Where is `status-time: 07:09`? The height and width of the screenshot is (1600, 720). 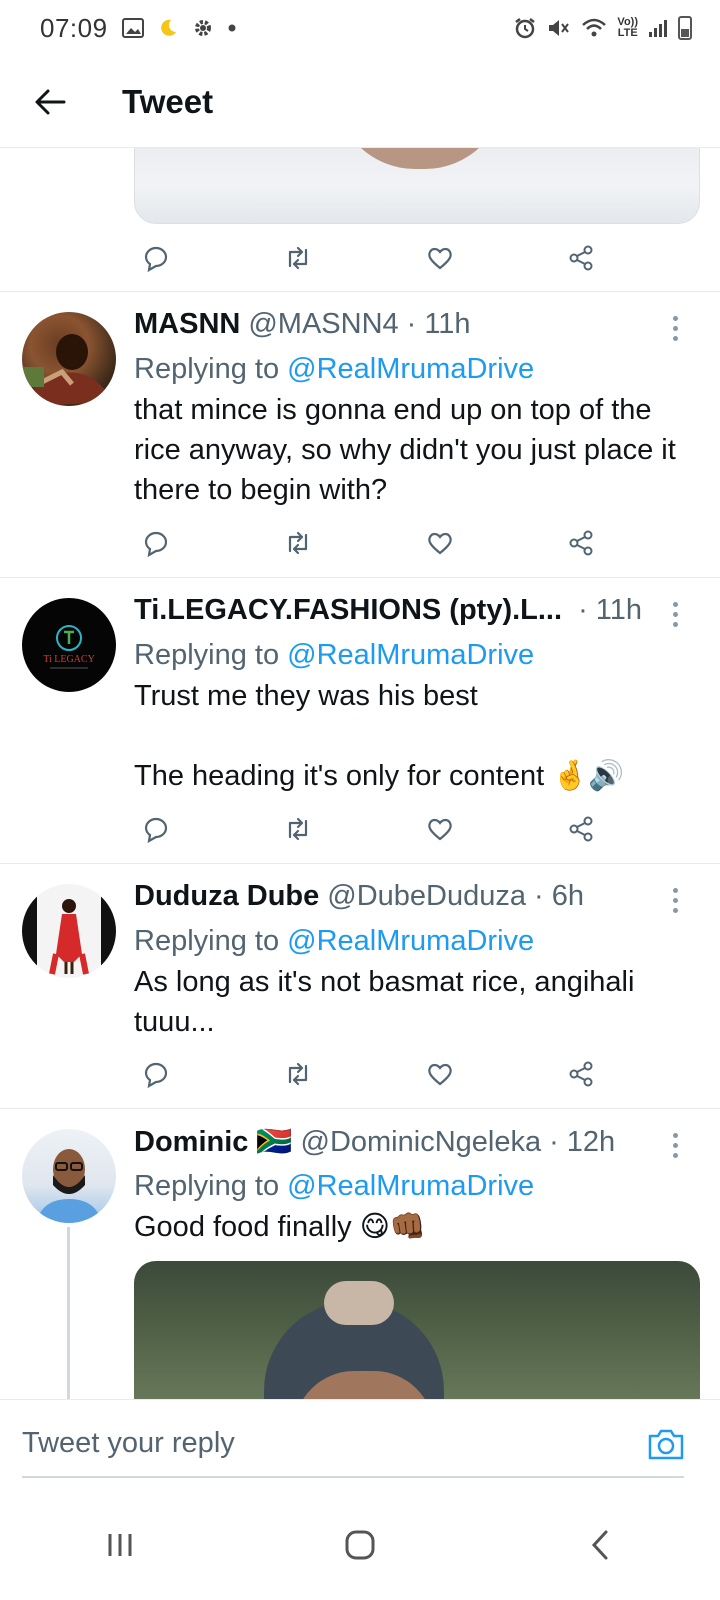
status-time: 07:09 is located at coordinates (74, 27).